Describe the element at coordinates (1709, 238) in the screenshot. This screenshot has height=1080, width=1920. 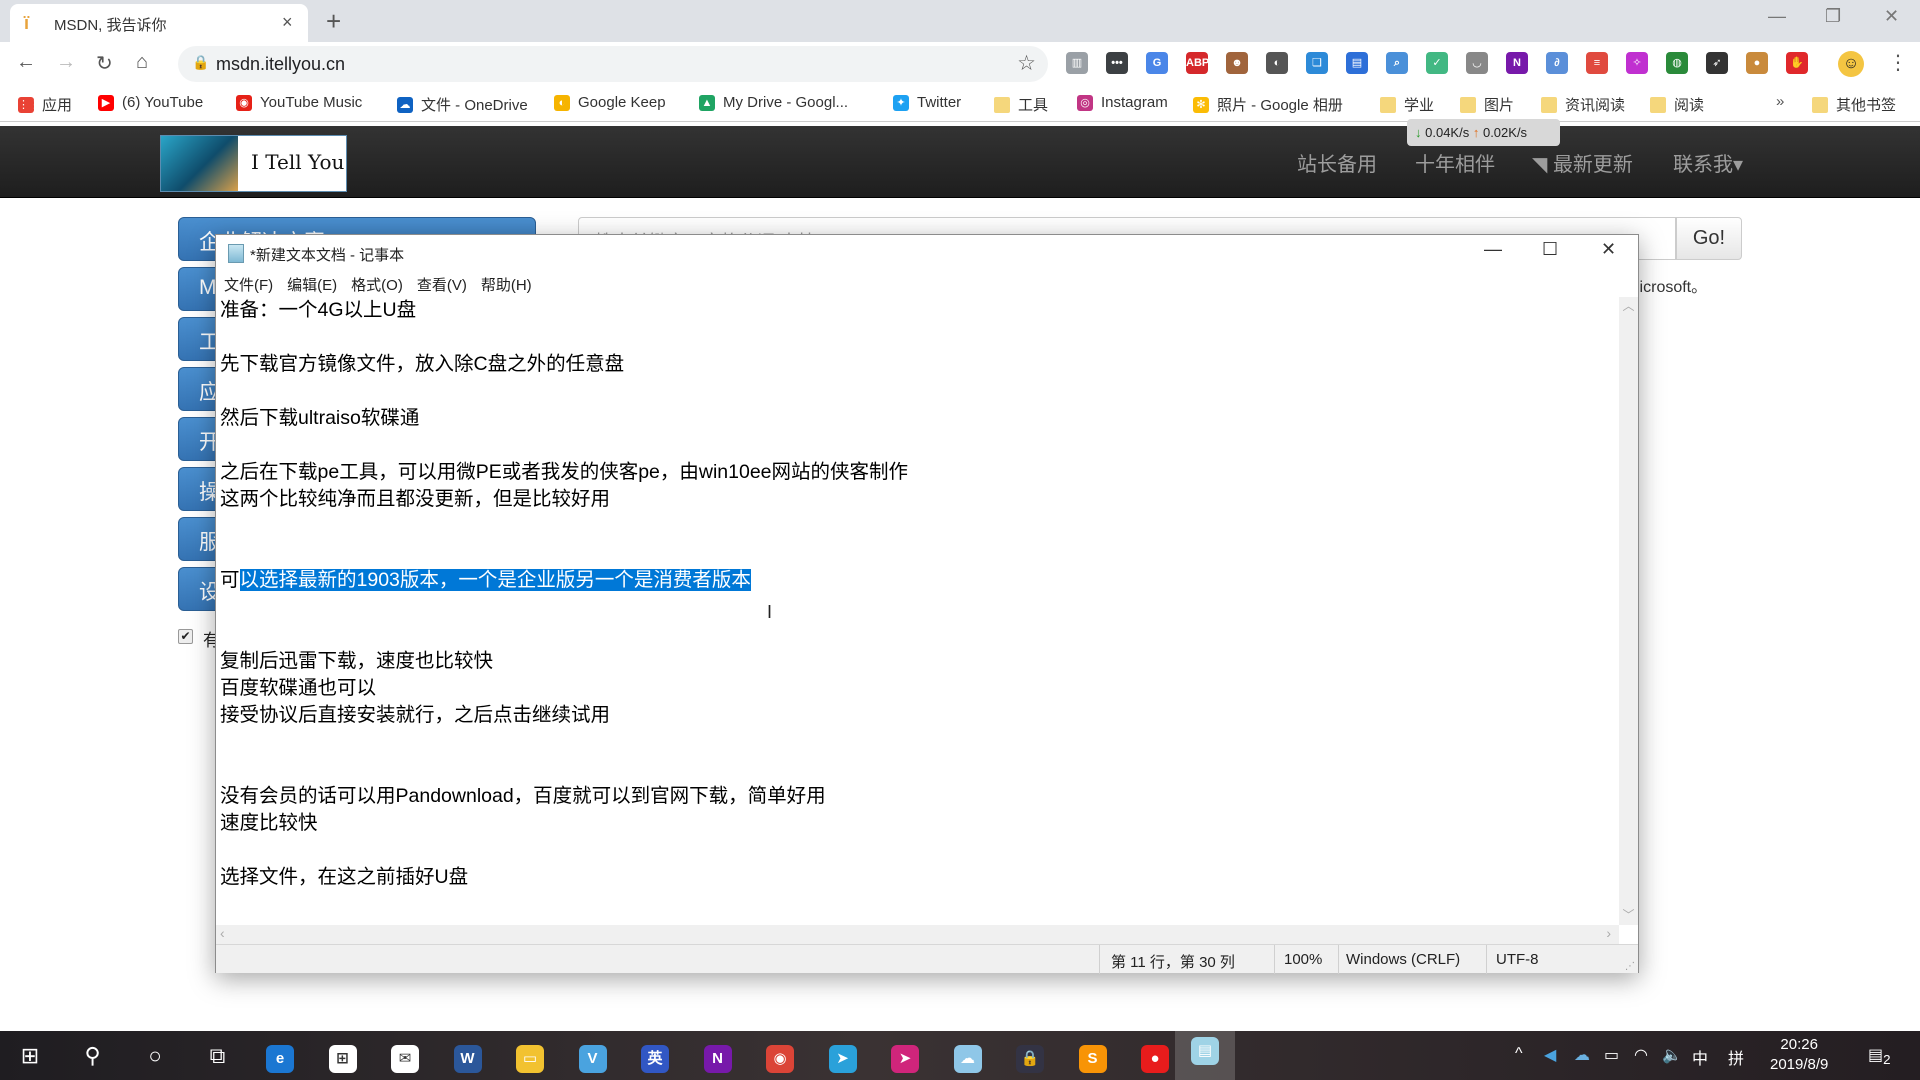
I see `go-button: Go!` at that location.